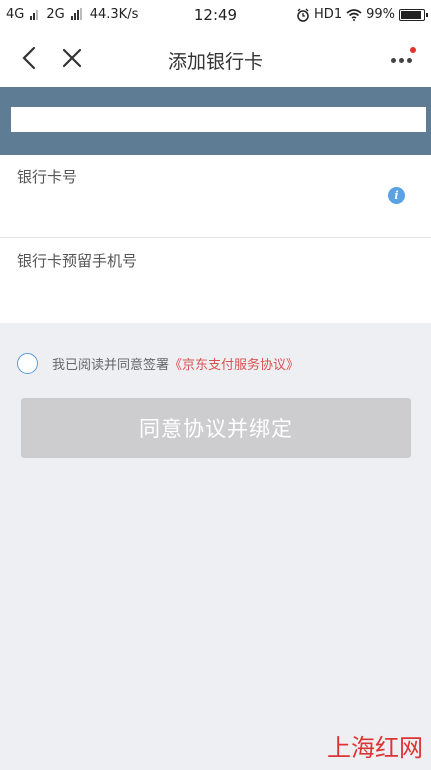 Image resolution: width=431 pixels, height=770 pixels. What do you see at coordinates (413, 14) in the screenshot?
I see `battery-icon` at bounding box center [413, 14].